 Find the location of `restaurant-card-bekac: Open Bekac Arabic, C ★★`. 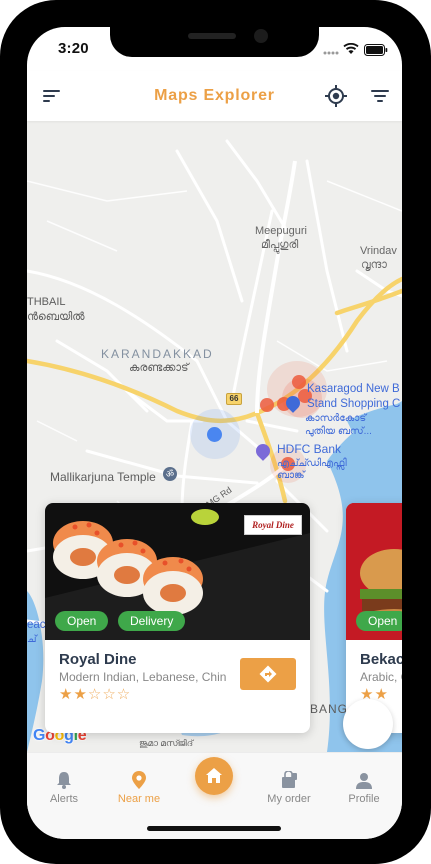

restaurant-card-bekac: Open Bekac Arabic, C ★★ is located at coordinates (374, 618).